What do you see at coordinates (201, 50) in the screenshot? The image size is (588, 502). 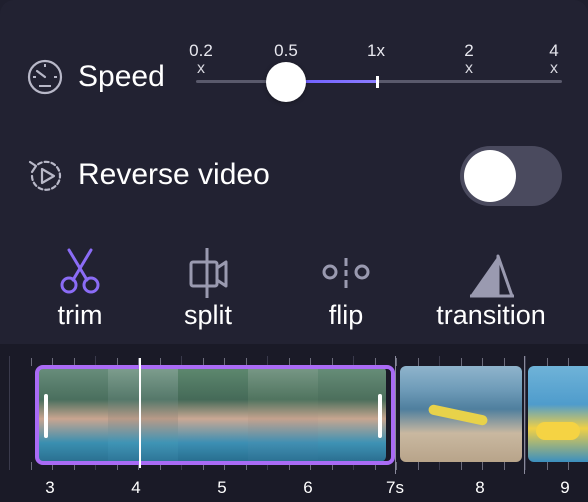 I see `tick-value: 0.2` at bounding box center [201, 50].